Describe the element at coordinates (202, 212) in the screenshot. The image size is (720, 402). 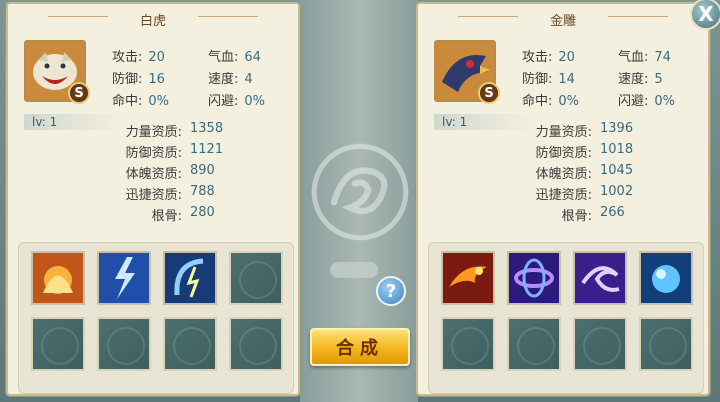
I see `apt-root-value: 280` at that location.